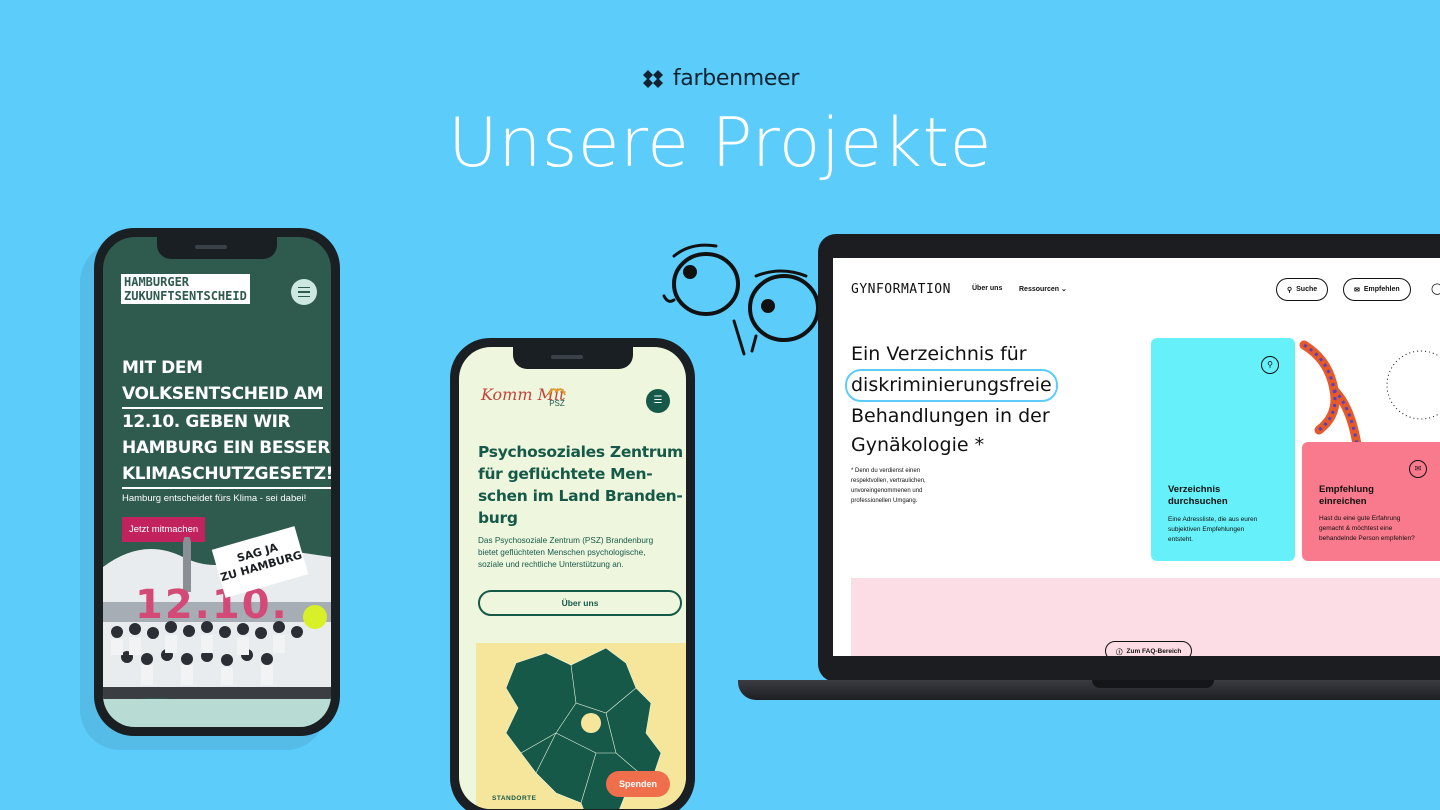  What do you see at coordinates (557, 392) in the screenshot?
I see `psz-emblem-icon` at bounding box center [557, 392].